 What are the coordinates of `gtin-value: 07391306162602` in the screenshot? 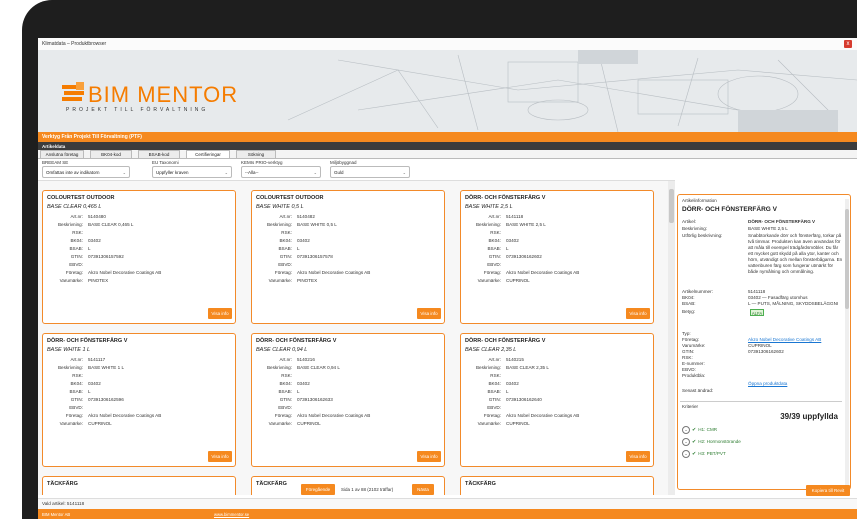 It's located at (766, 351).